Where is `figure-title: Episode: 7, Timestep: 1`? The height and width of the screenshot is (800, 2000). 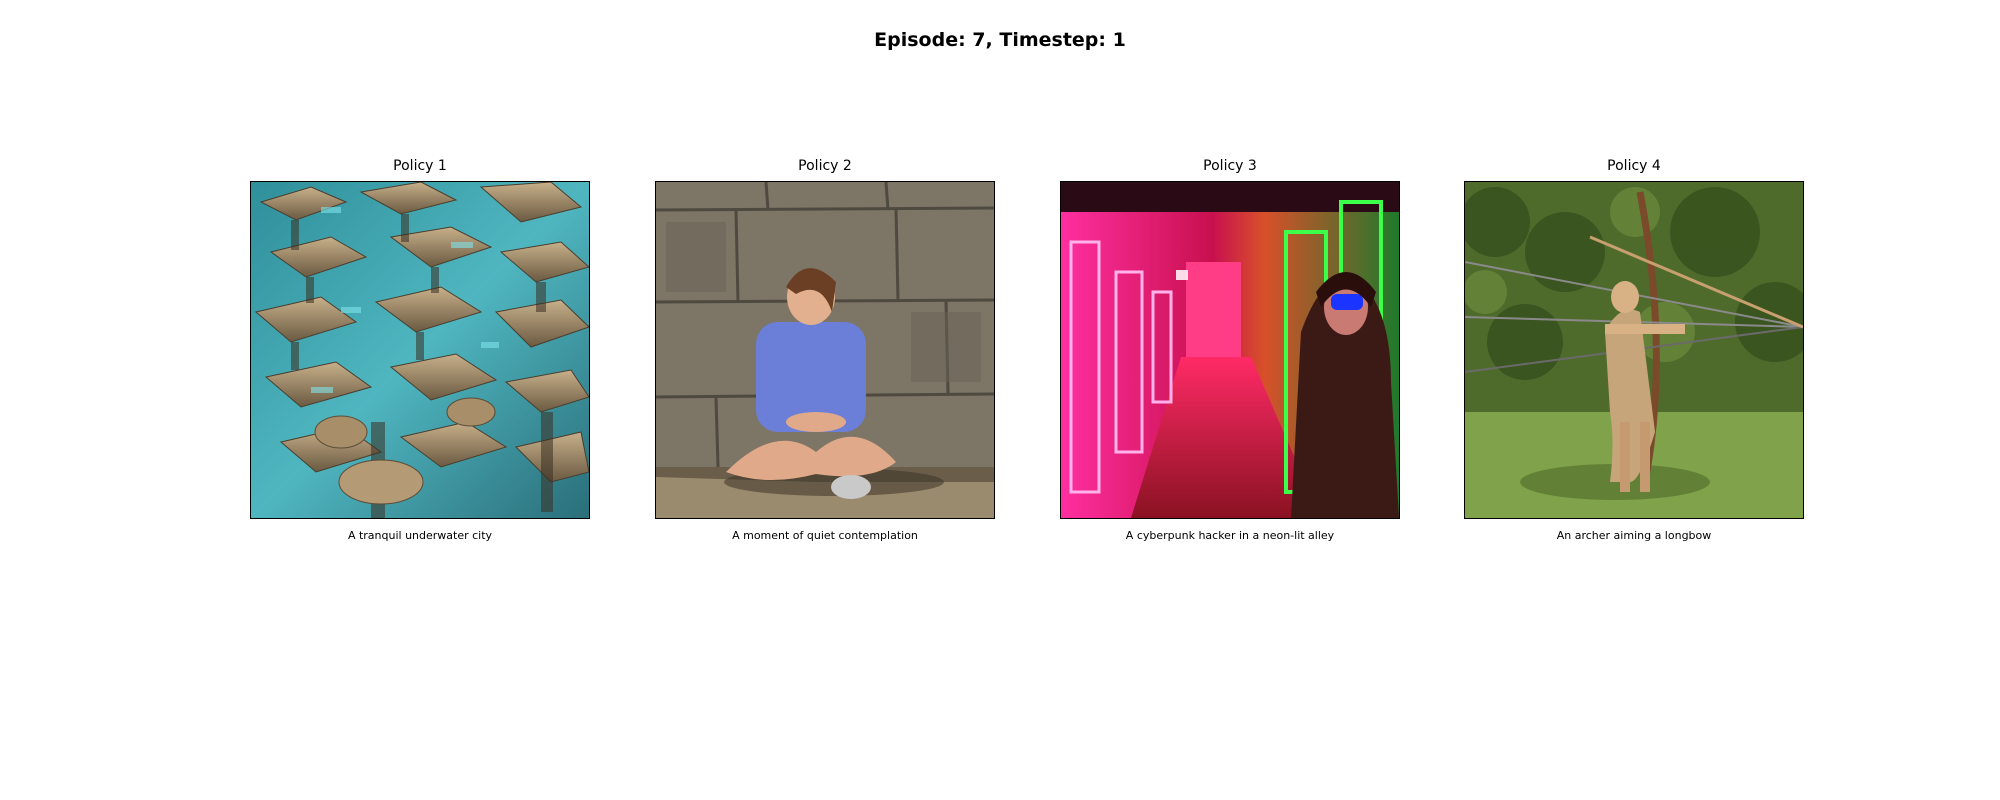 figure-title: Episode: 7, Timestep: 1 is located at coordinates (1000, 40).